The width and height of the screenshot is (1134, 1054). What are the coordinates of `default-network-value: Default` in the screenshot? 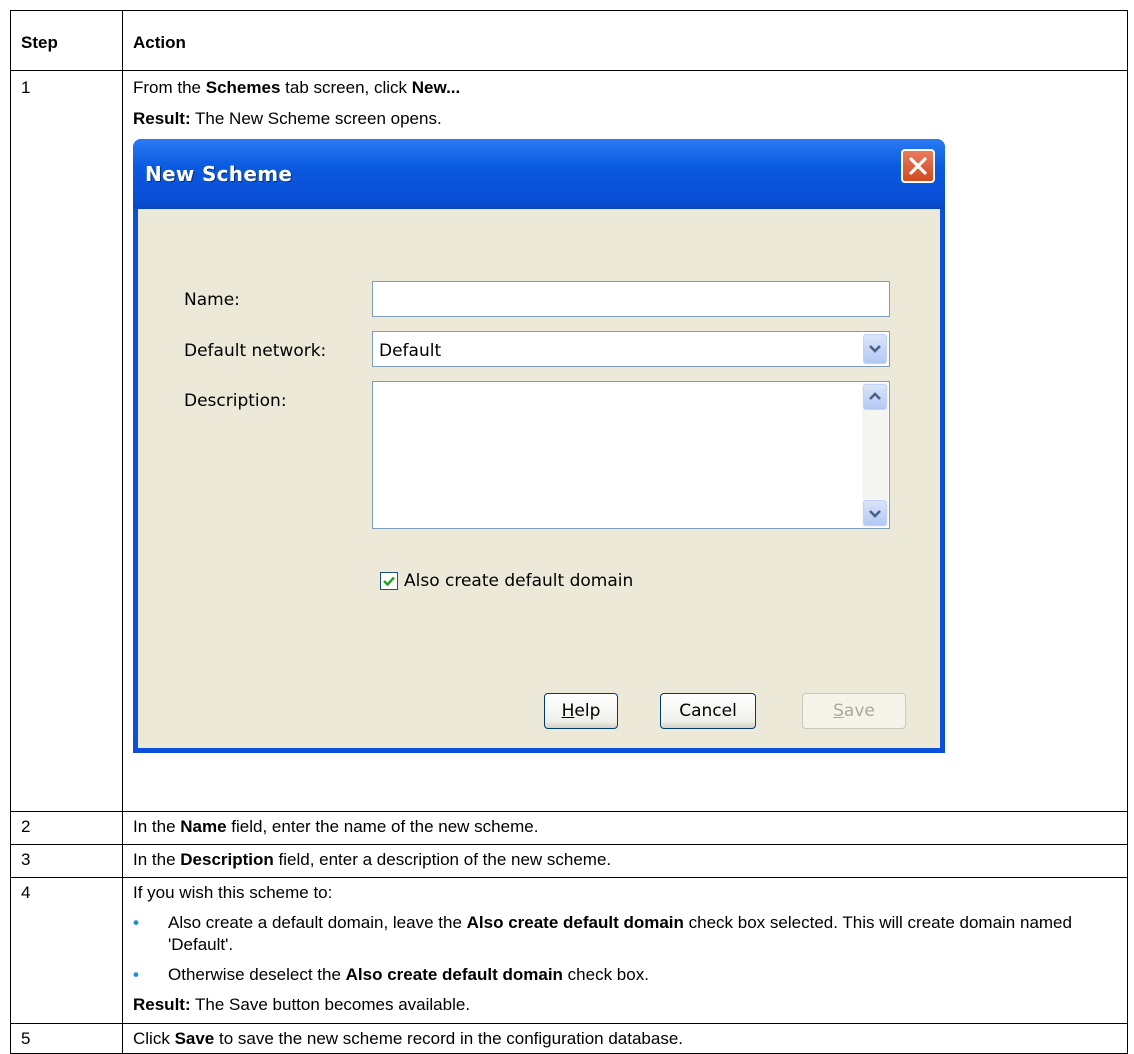 It's located at (410, 351).